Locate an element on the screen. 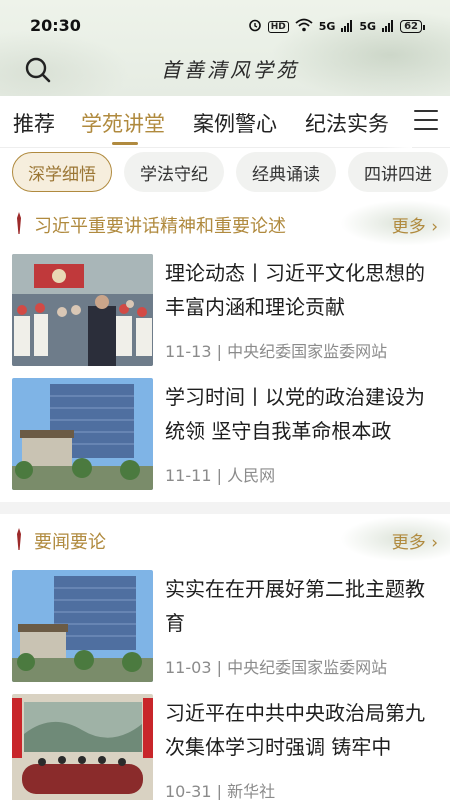 The height and width of the screenshot is (800, 450). app-header: 20:30 HD 5G 5G 62 首善清风学苑 is located at coordinates (225, 48).